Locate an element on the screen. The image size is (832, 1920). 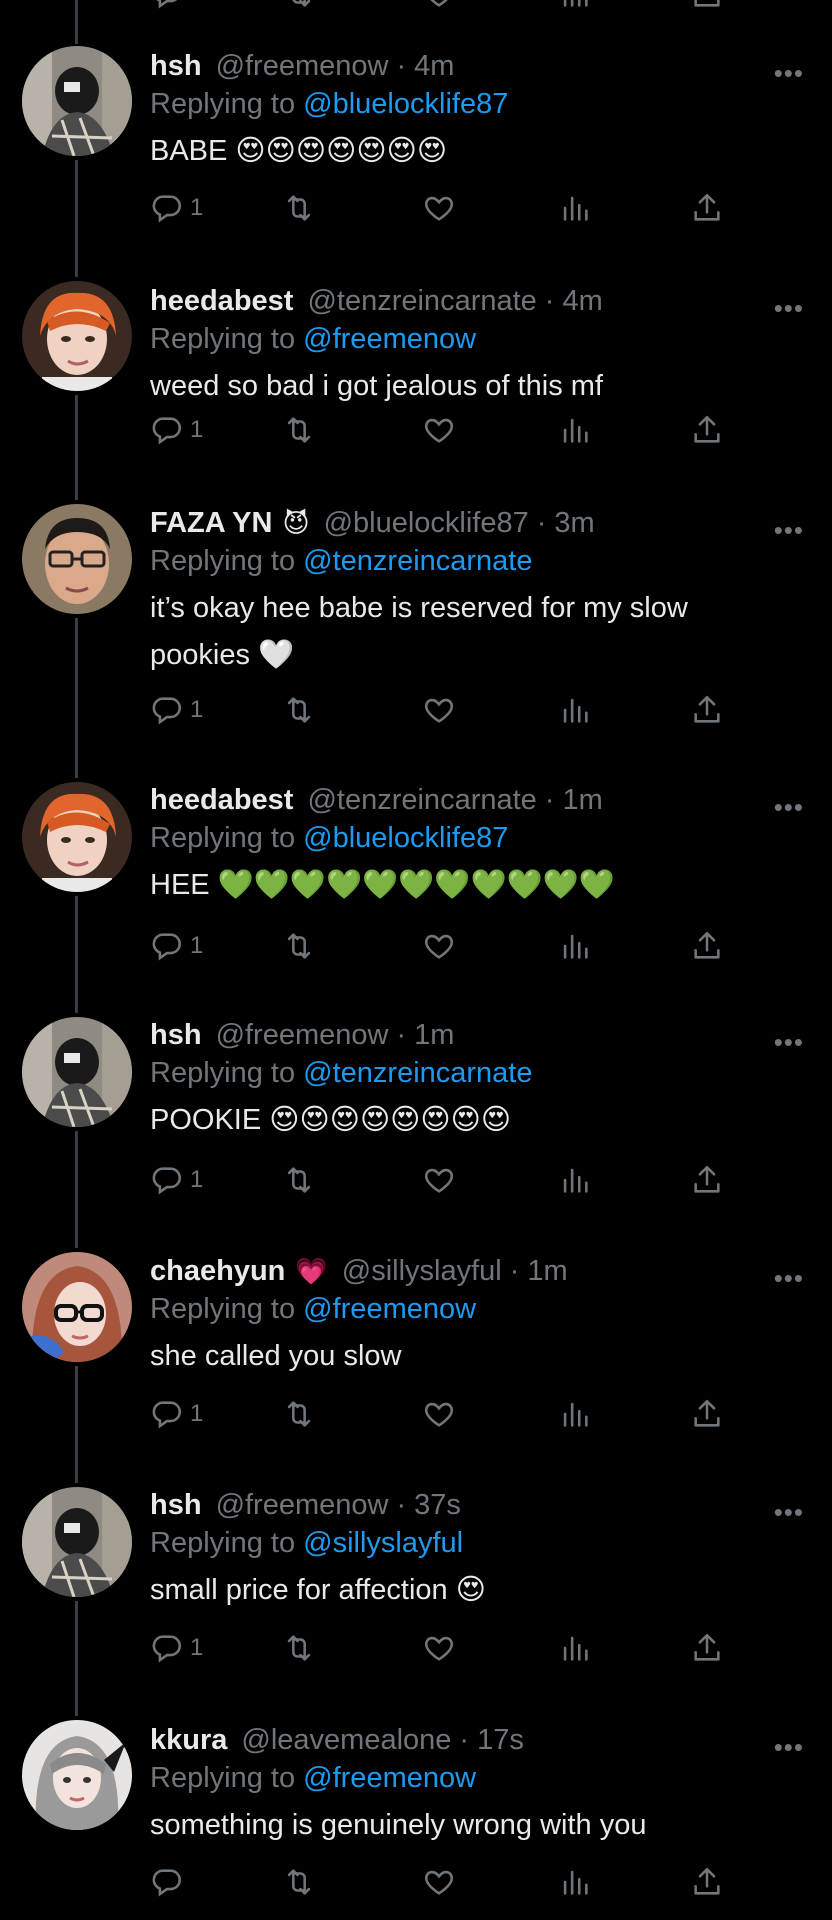
tweet-actions: 1 is located at coordinates (440, 1180).